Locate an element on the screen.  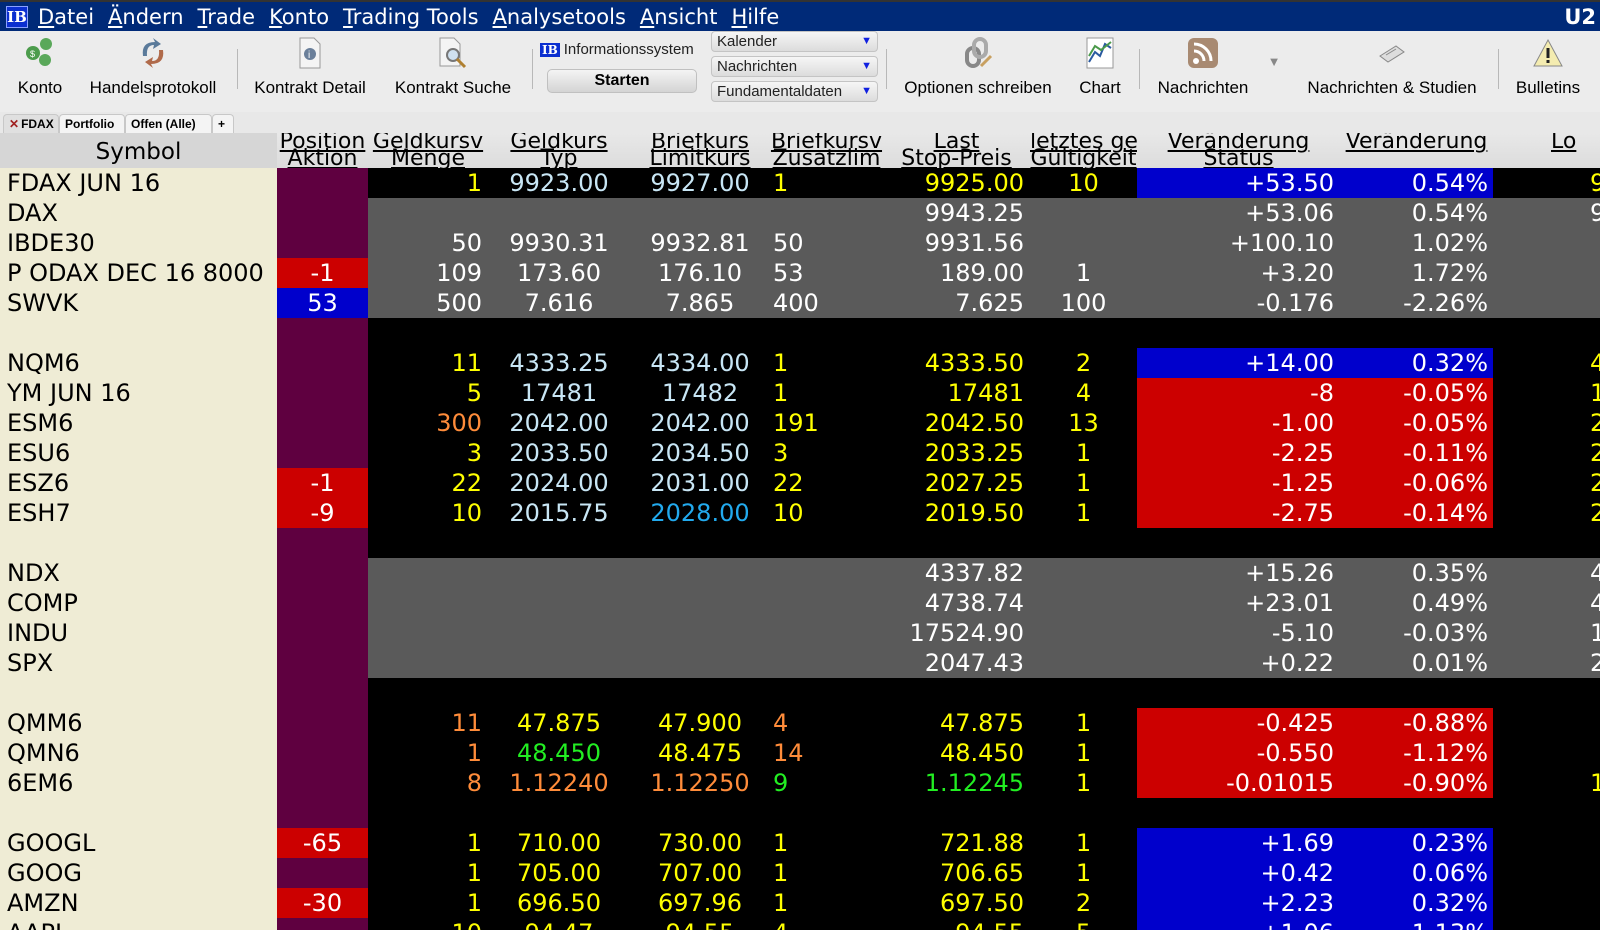
symbol-cell: IBDE30 is located at coordinates (138, 243).